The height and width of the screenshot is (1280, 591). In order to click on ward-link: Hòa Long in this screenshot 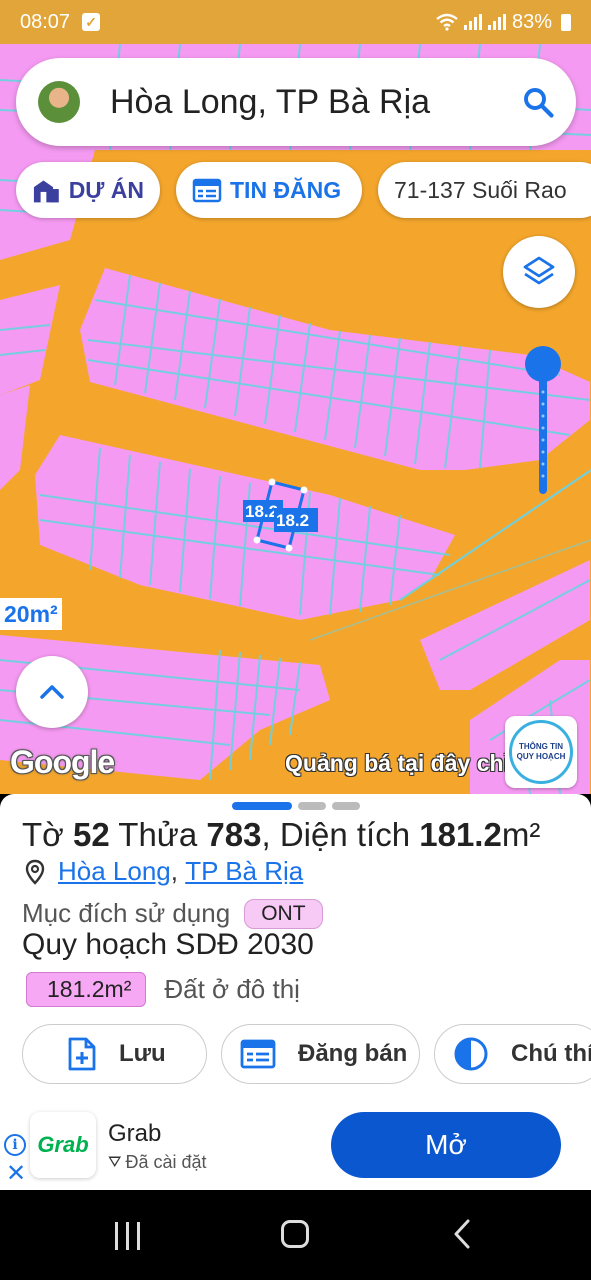, I will do `click(114, 871)`.